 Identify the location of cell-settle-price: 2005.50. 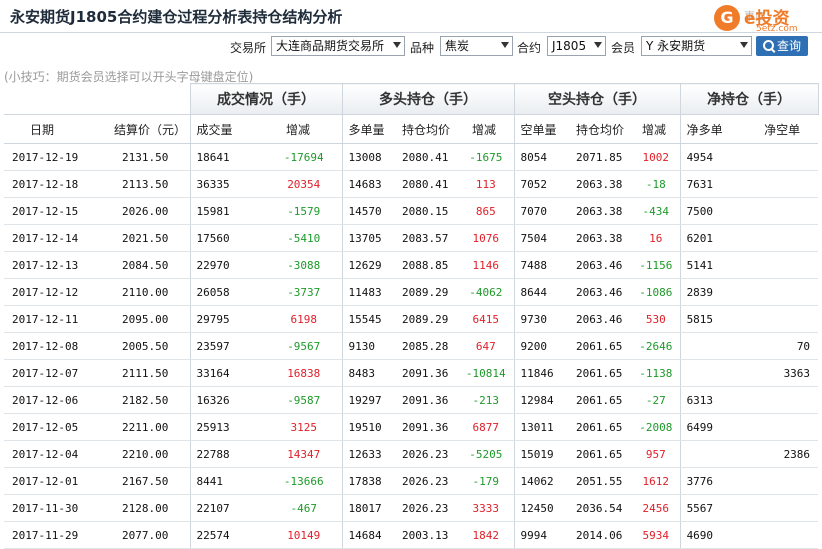
(145, 346).